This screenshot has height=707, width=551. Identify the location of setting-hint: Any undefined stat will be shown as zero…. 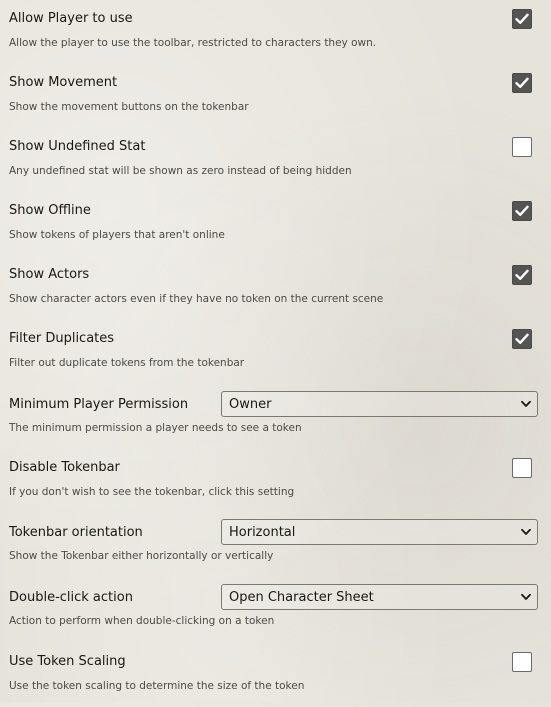
(180, 171).